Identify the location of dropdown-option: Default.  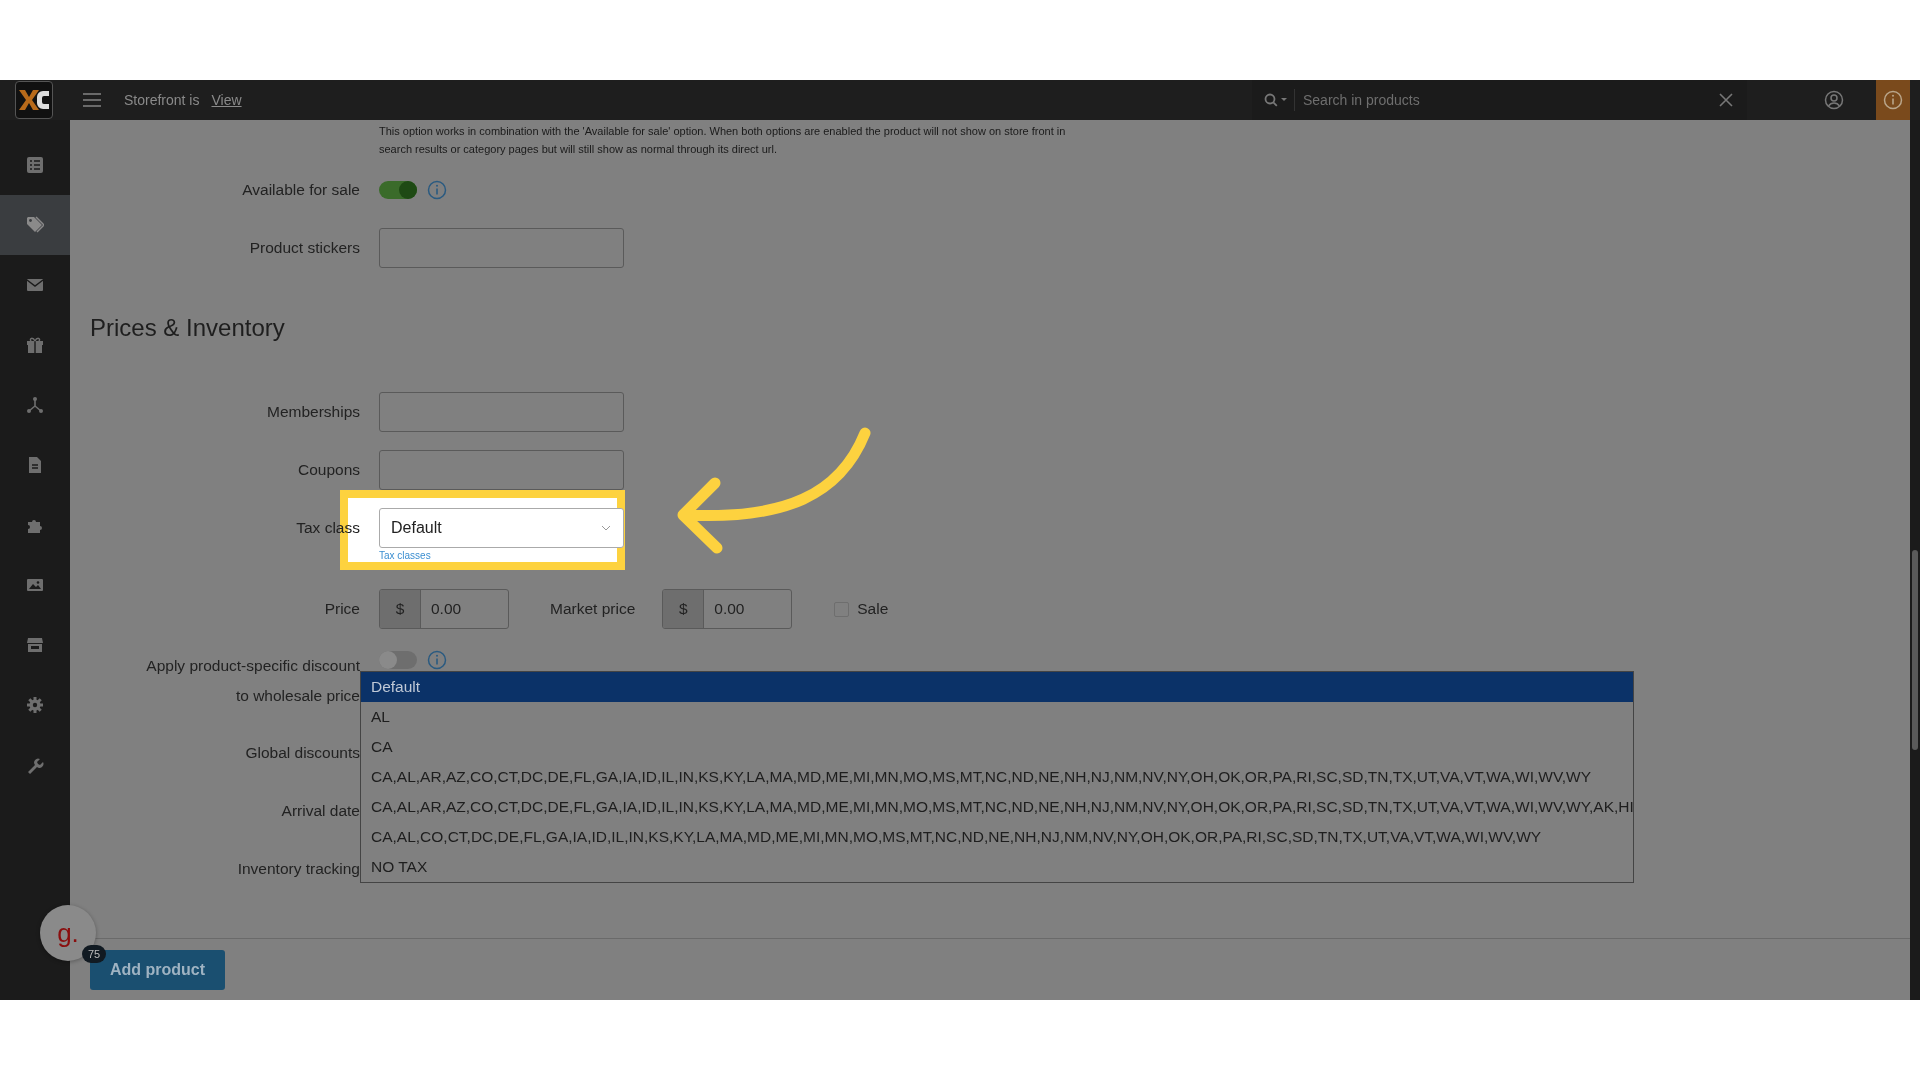
(997, 687).